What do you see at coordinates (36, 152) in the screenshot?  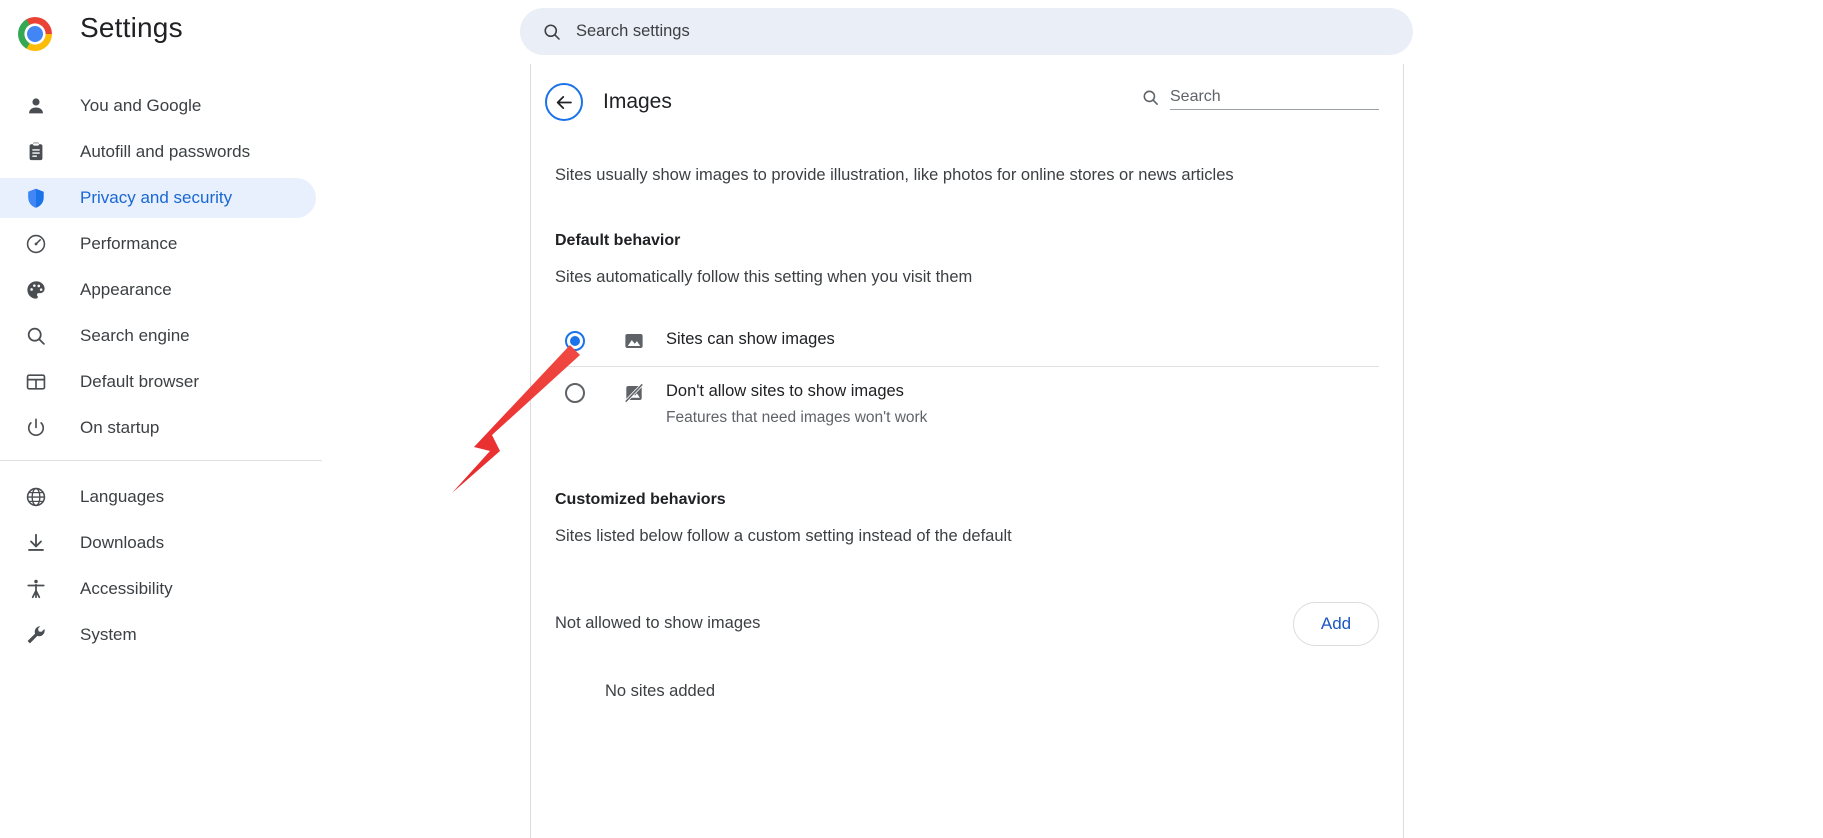 I see `clipboard-icon` at bounding box center [36, 152].